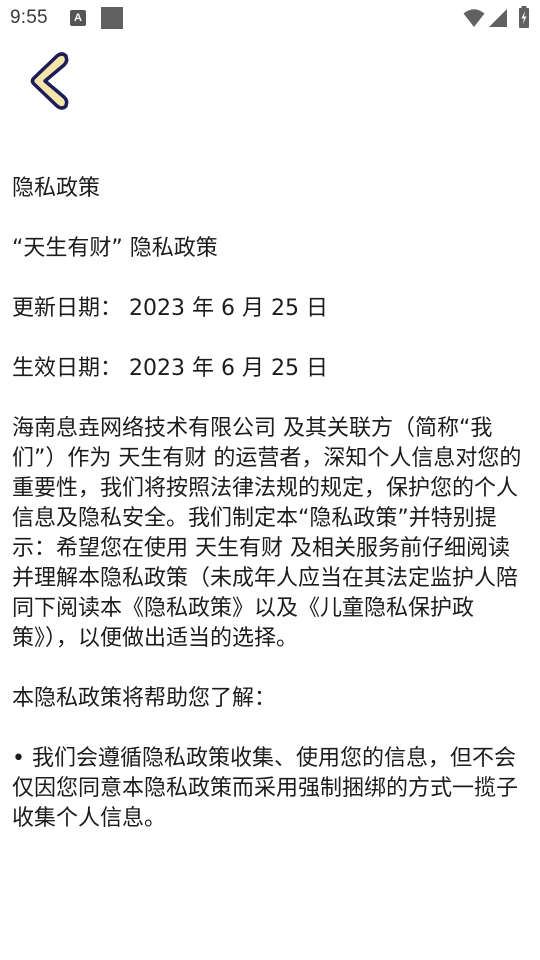 The height and width of the screenshot is (960, 540). What do you see at coordinates (498, 18) in the screenshot?
I see `signal-icon` at bounding box center [498, 18].